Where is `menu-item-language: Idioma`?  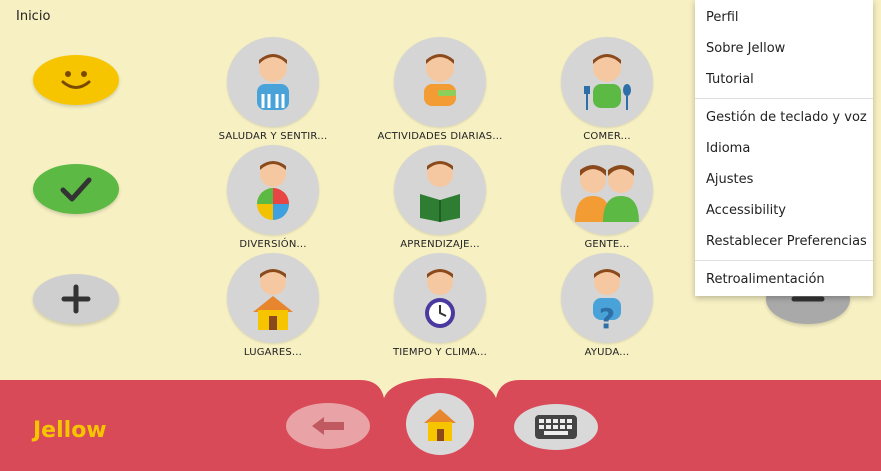
menu-item-language: Idioma is located at coordinates (784, 148).